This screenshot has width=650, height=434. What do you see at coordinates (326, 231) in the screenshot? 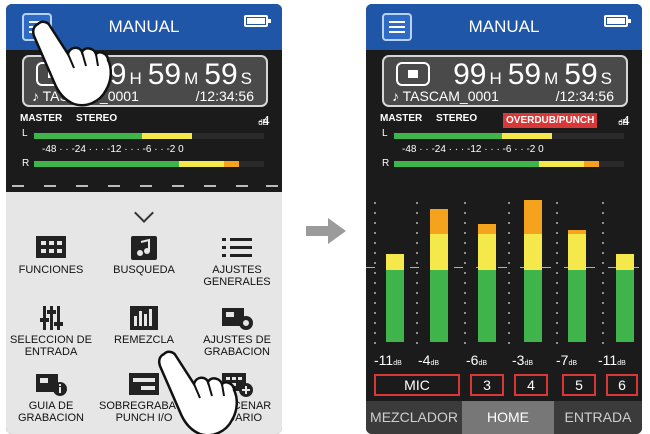
I see `arrow-right-icon` at bounding box center [326, 231].